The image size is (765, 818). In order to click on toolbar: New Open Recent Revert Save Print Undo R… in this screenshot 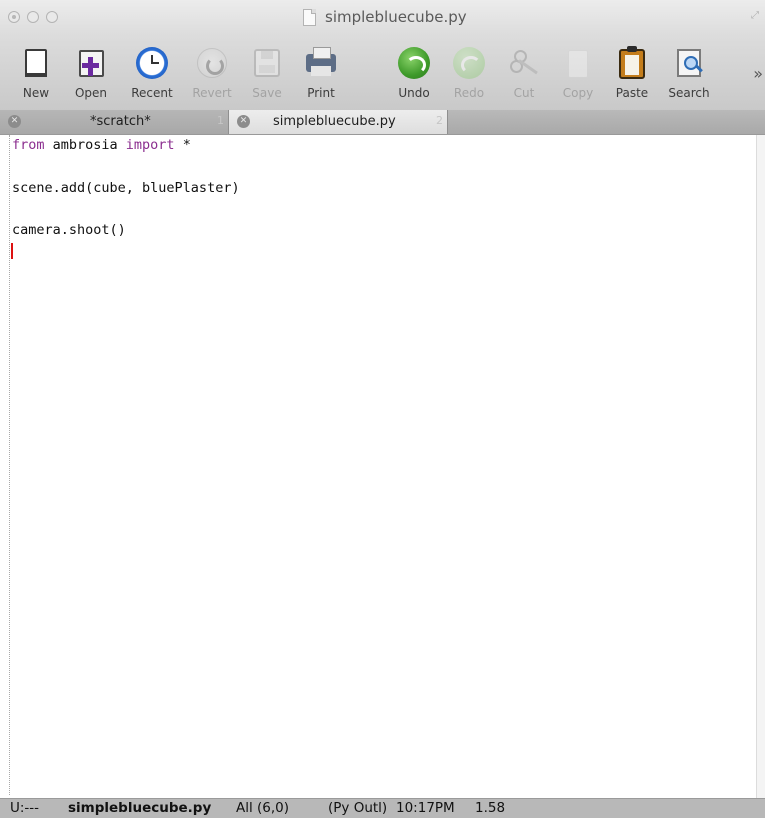, I will do `click(382, 73)`.